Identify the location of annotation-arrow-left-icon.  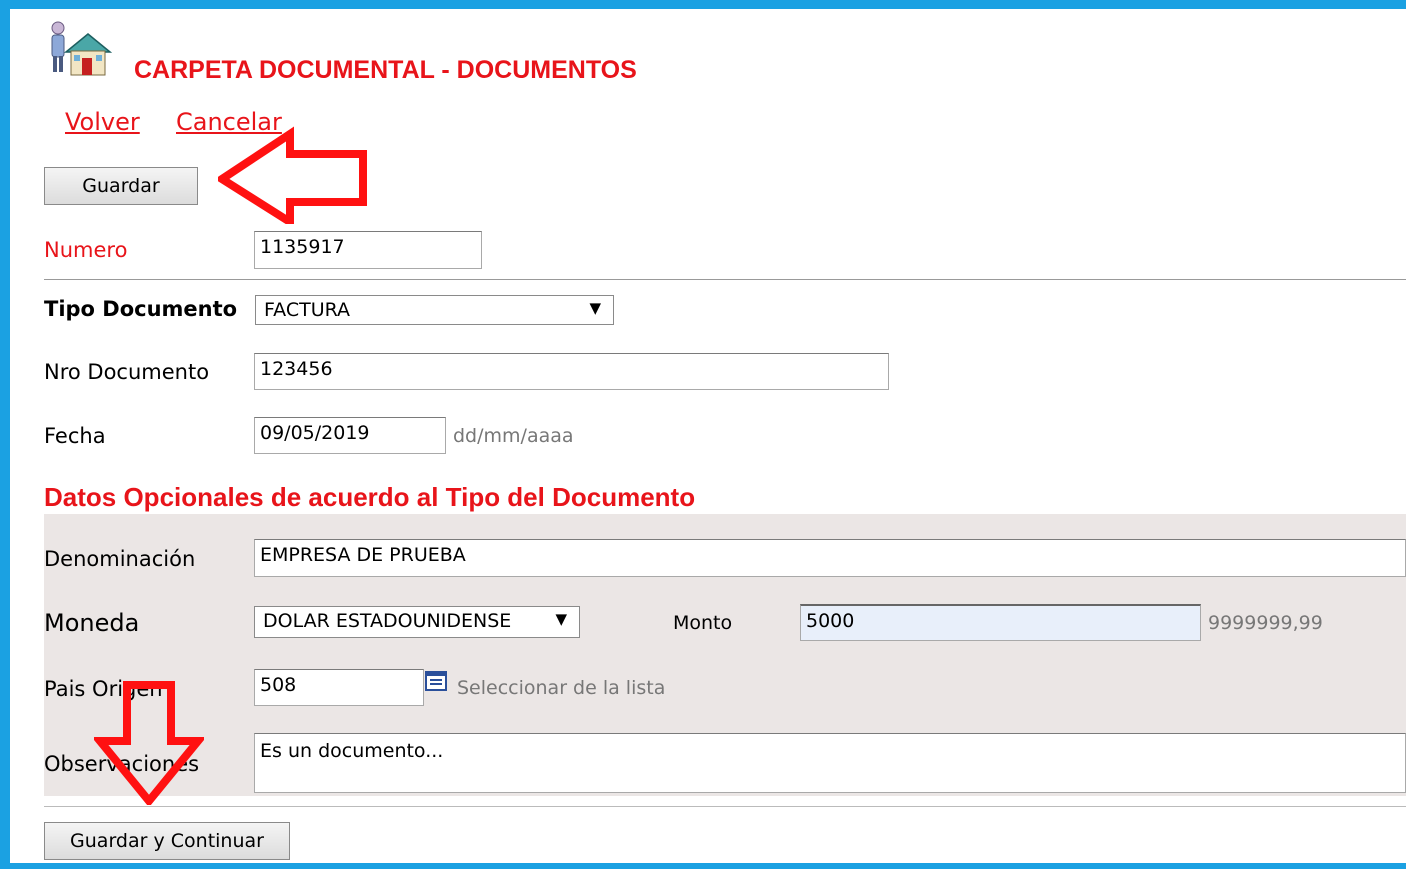
(291, 177).